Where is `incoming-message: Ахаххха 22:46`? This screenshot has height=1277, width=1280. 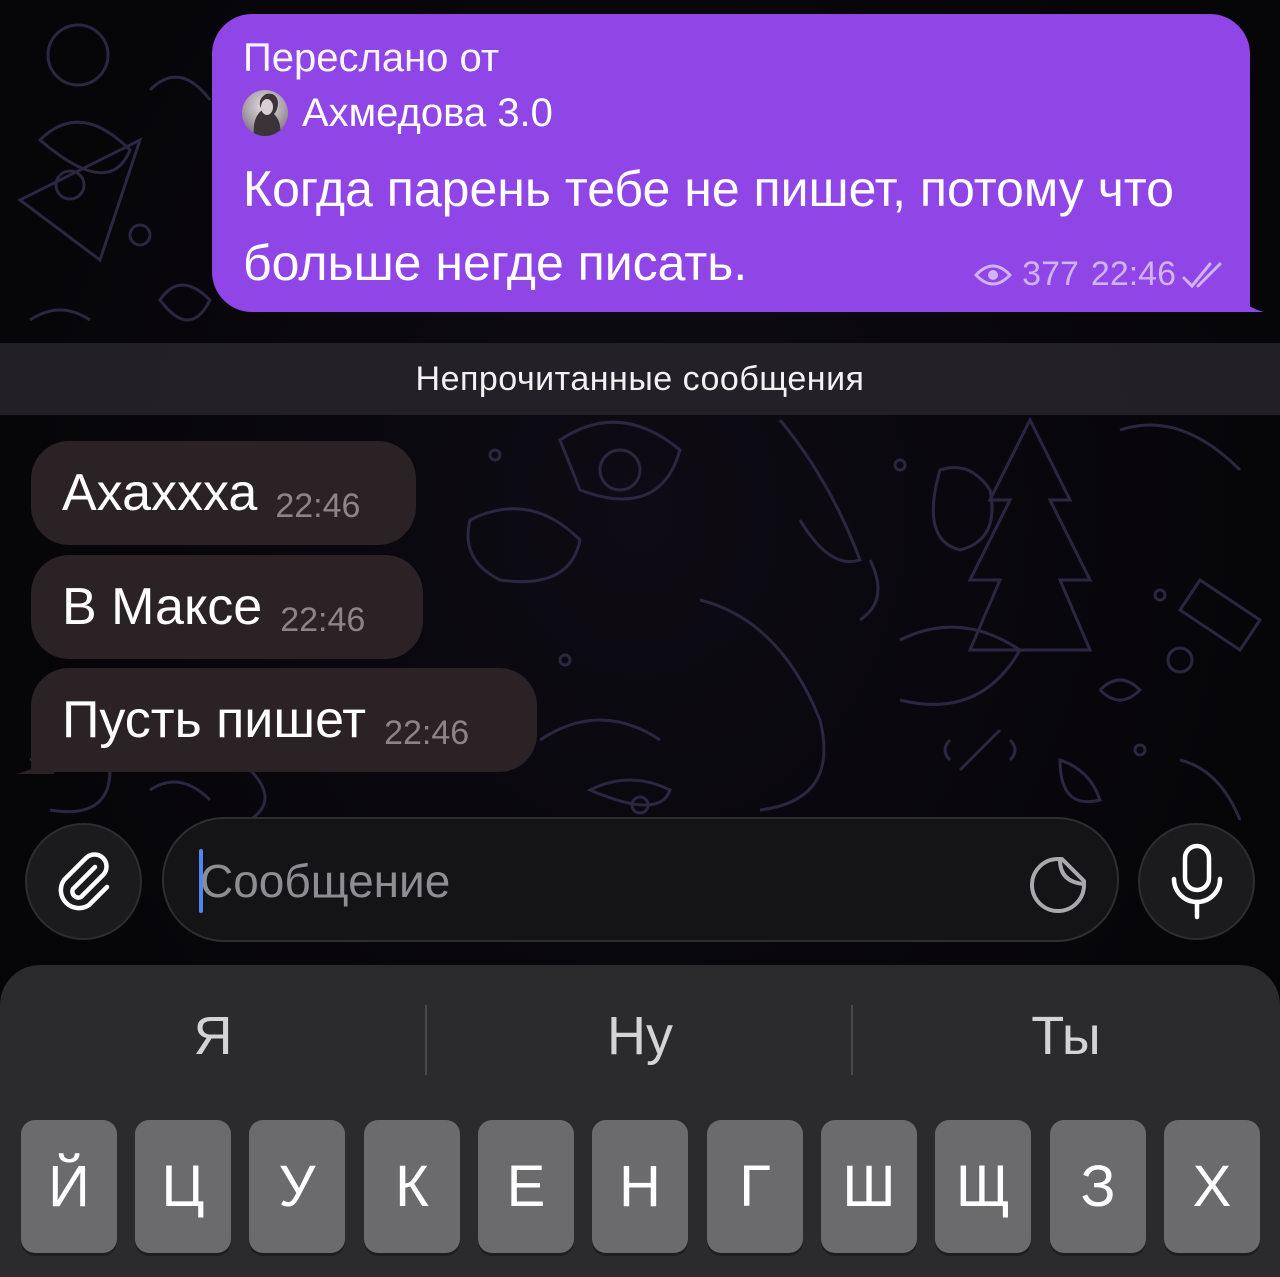
incoming-message: Ахаххха 22:46 is located at coordinates (223, 493).